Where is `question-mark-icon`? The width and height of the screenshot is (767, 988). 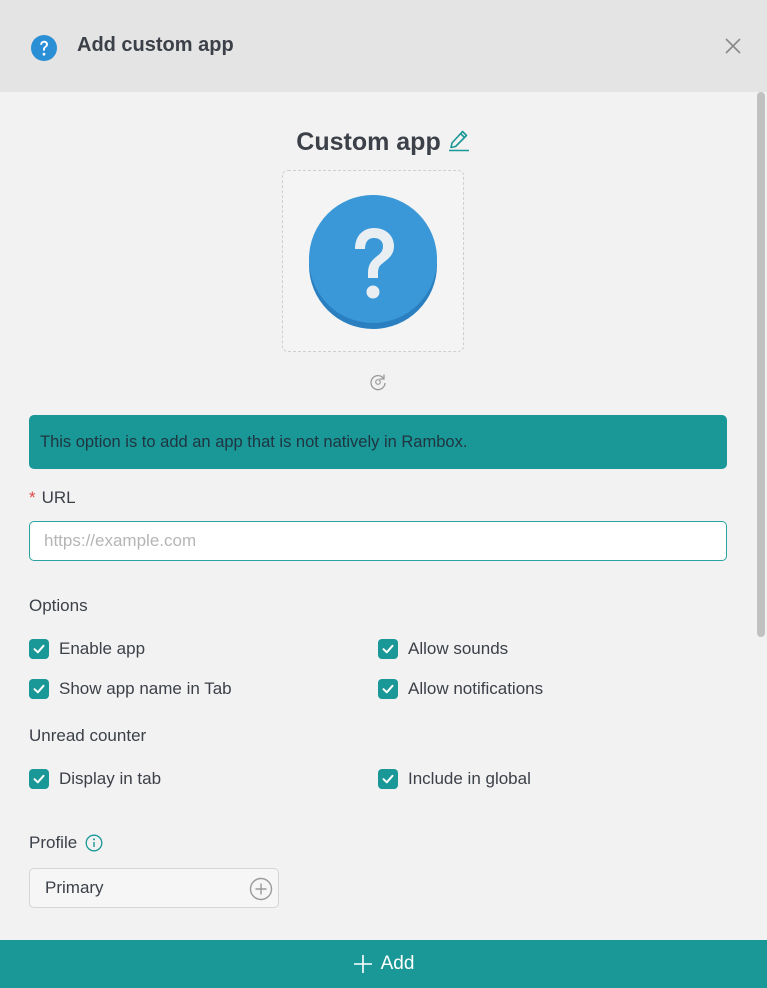 question-mark-icon is located at coordinates (373, 262).